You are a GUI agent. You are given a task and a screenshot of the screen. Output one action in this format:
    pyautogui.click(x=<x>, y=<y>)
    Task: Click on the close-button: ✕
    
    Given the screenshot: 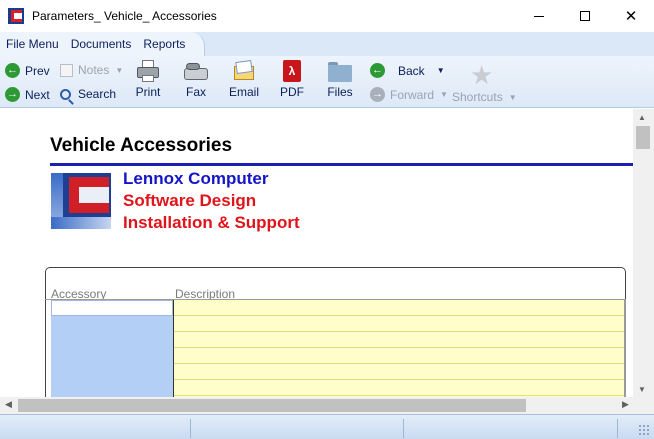 What is the action you would take?
    pyautogui.click(x=631, y=16)
    